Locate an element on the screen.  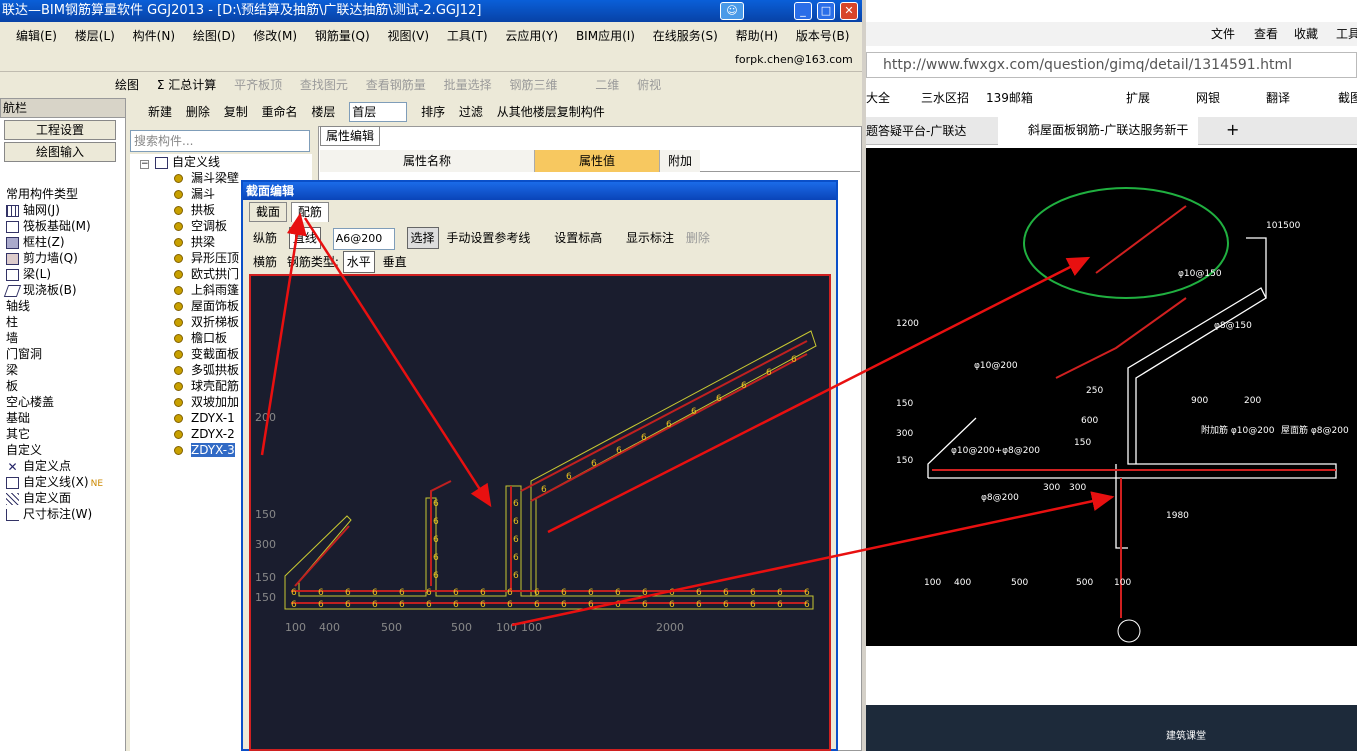
nav-item-custom-point: ✕ 自定义点 is located at coordinates (62, 466).